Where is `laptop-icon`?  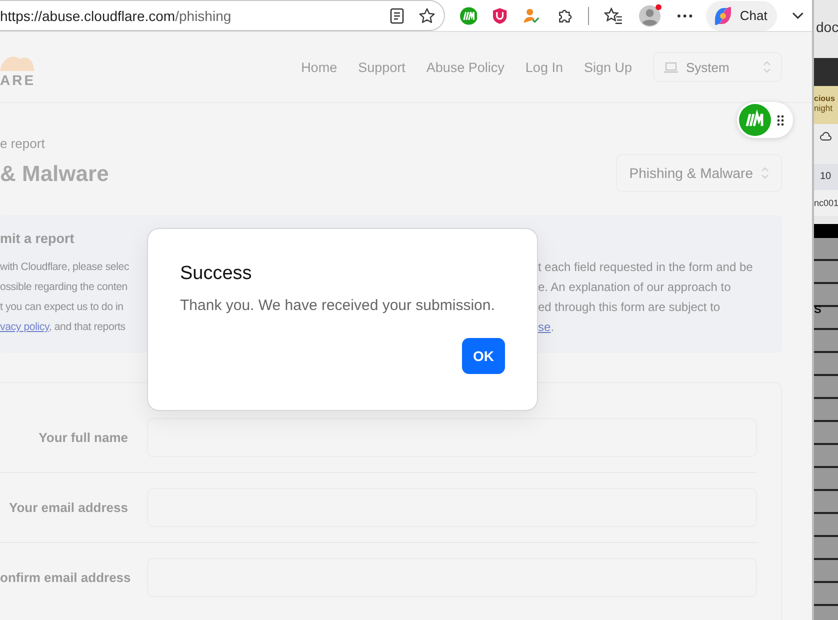 laptop-icon is located at coordinates (671, 67).